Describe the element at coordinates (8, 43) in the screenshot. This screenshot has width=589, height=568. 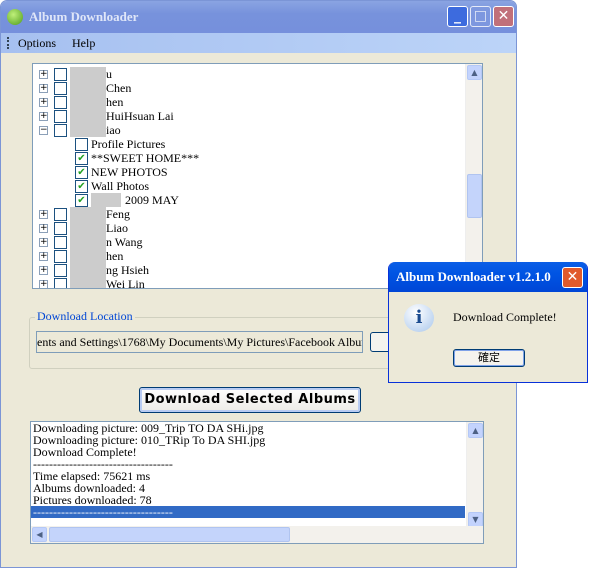
I see `grip-icon` at that location.